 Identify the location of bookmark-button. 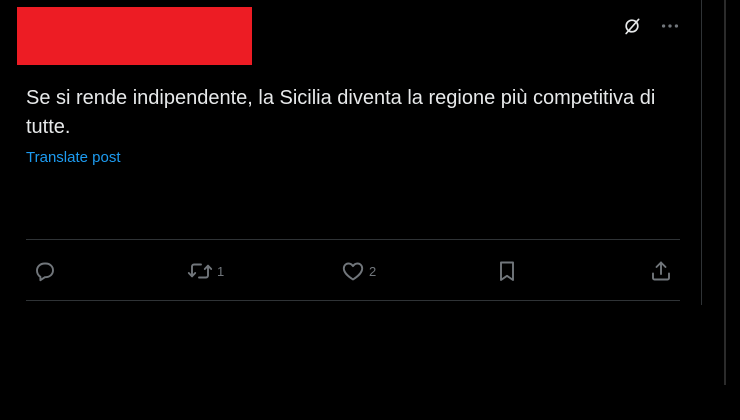
(507, 271).